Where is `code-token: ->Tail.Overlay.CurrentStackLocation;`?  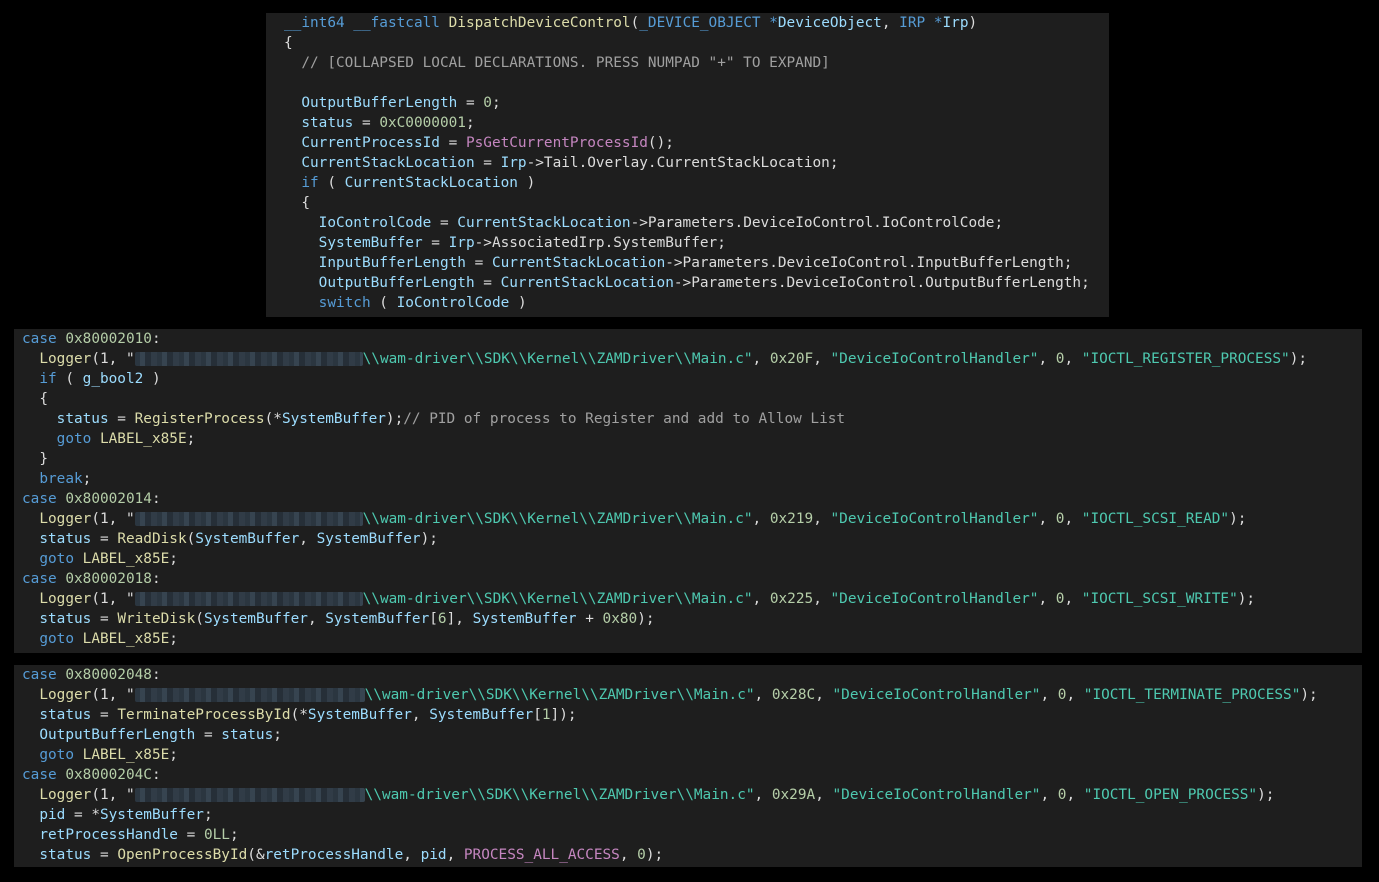 code-token: ->Tail.Overlay.CurrentStackLocation; is located at coordinates (682, 163).